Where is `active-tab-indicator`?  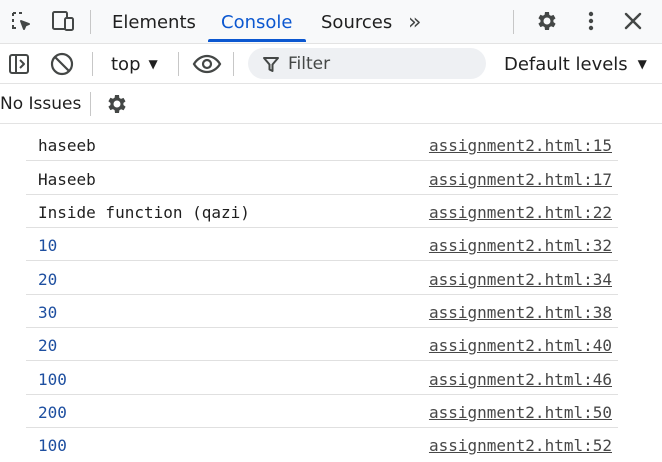 active-tab-indicator is located at coordinates (257, 40).